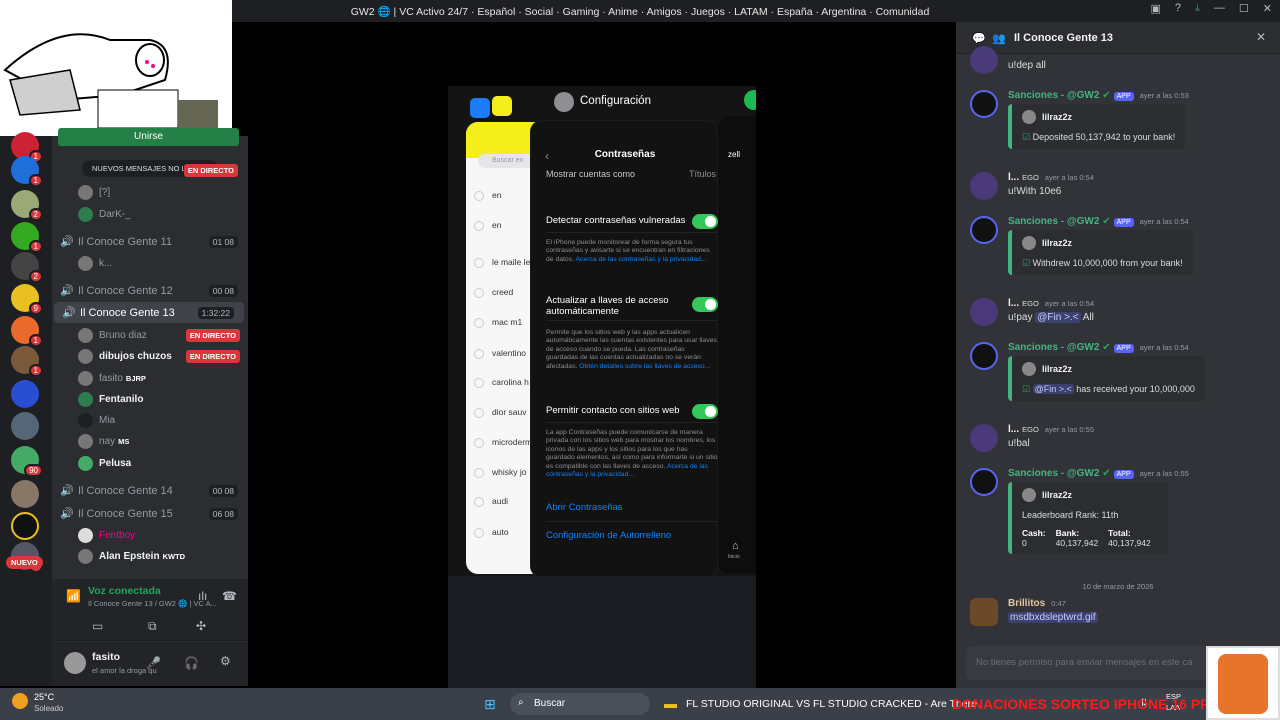  I want to click on join-button: Unirse, so click(148, 137).